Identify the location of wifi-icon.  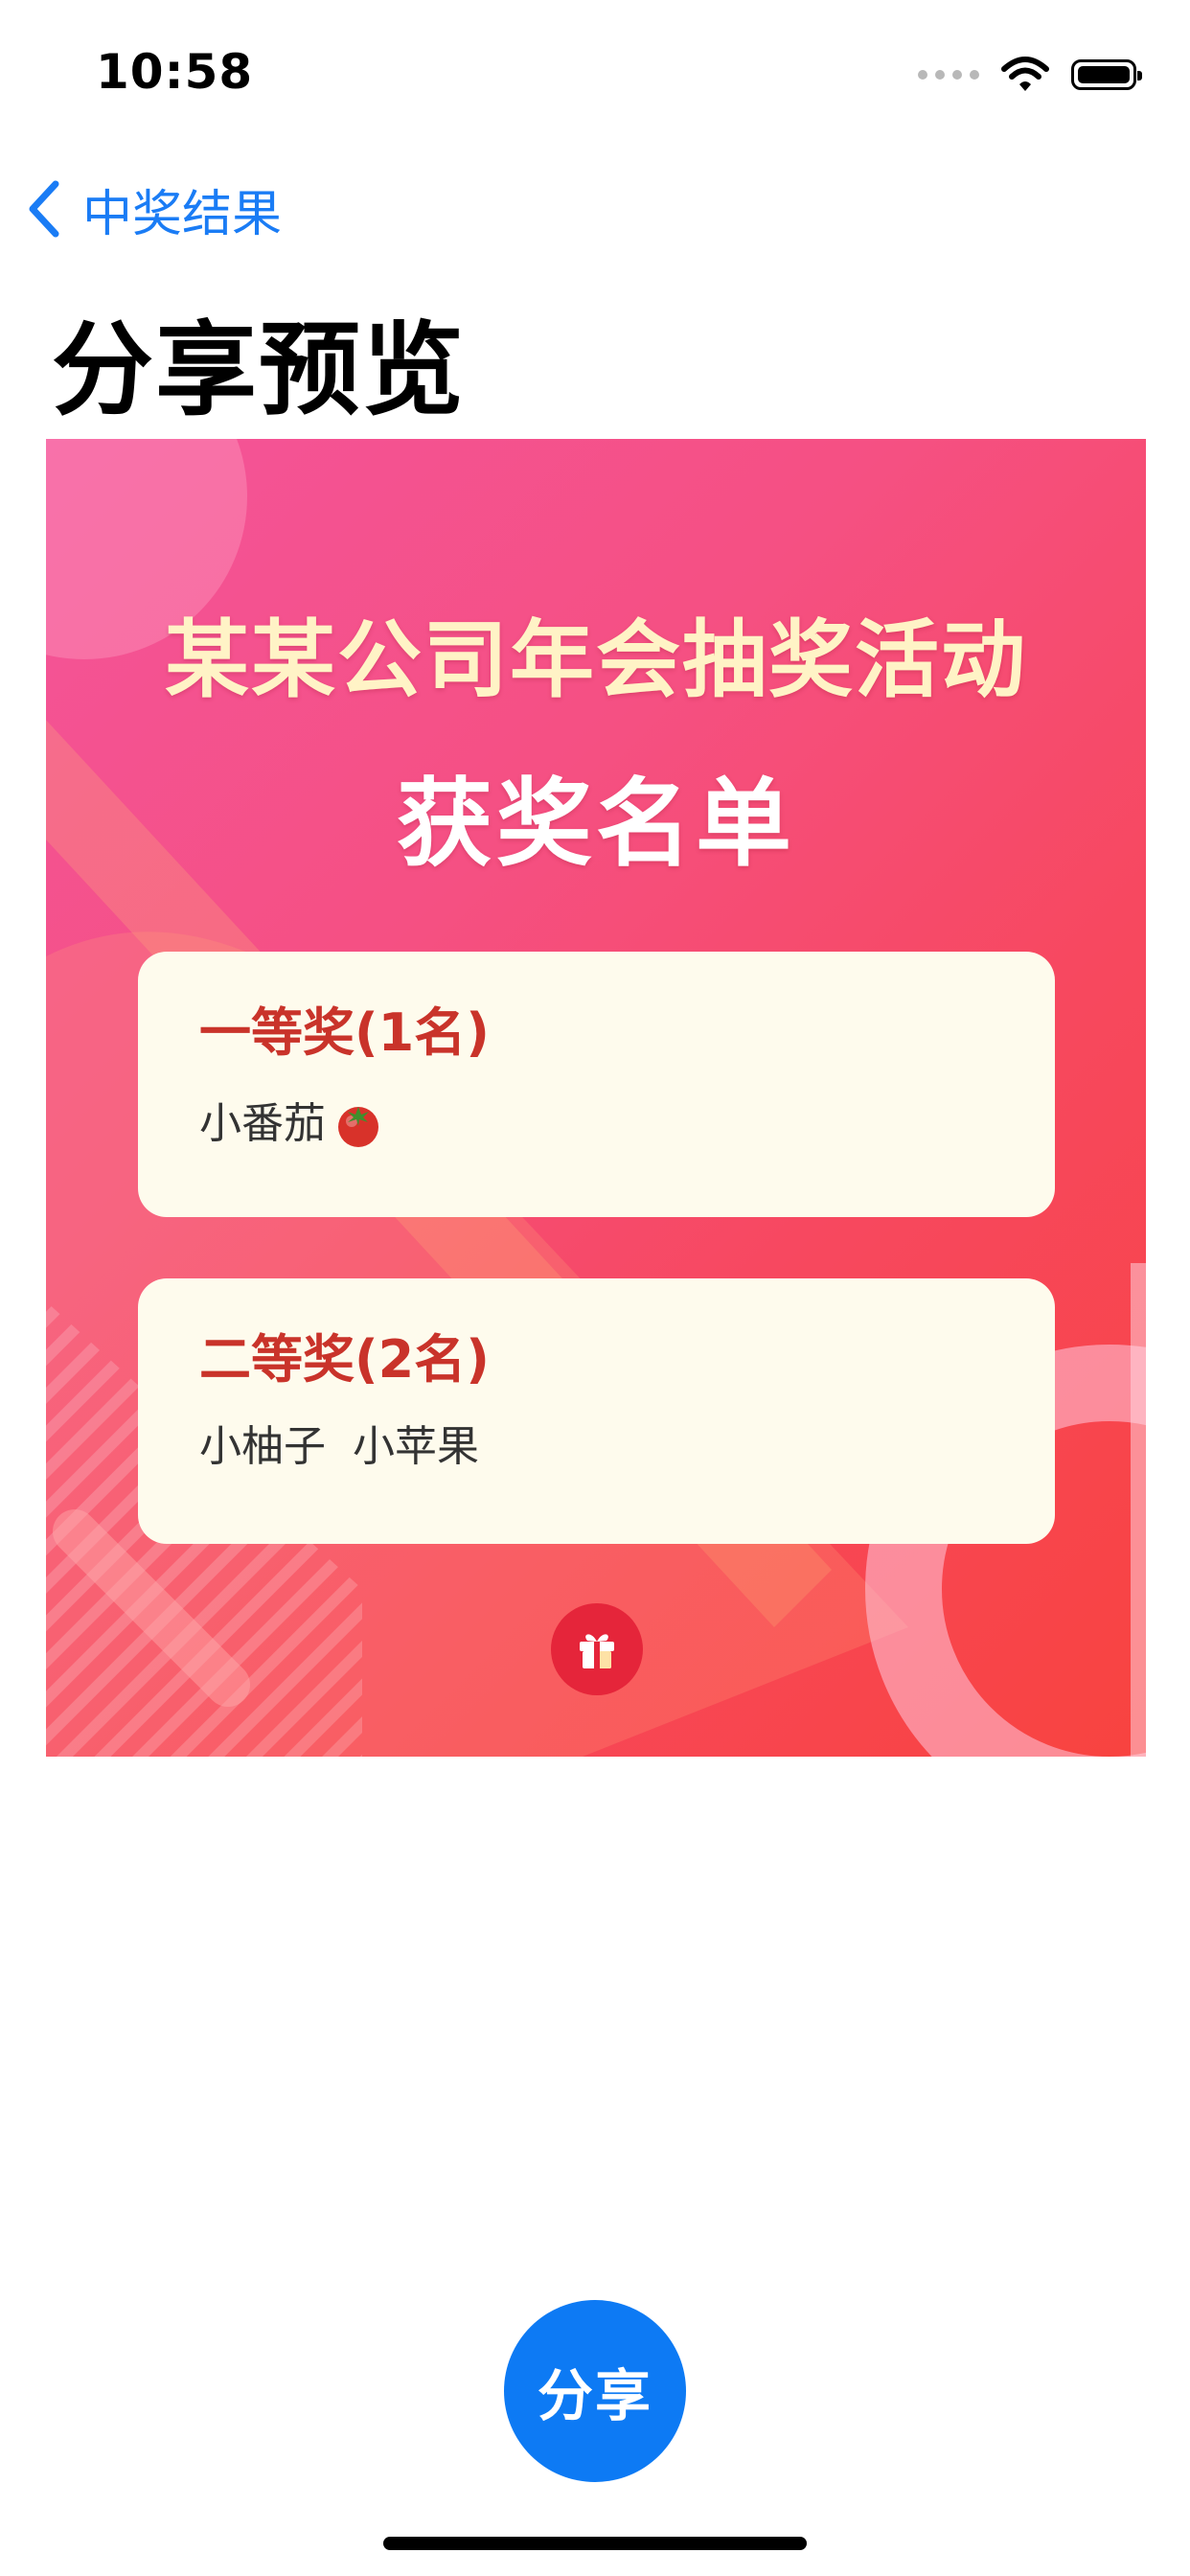
(1025, 74).